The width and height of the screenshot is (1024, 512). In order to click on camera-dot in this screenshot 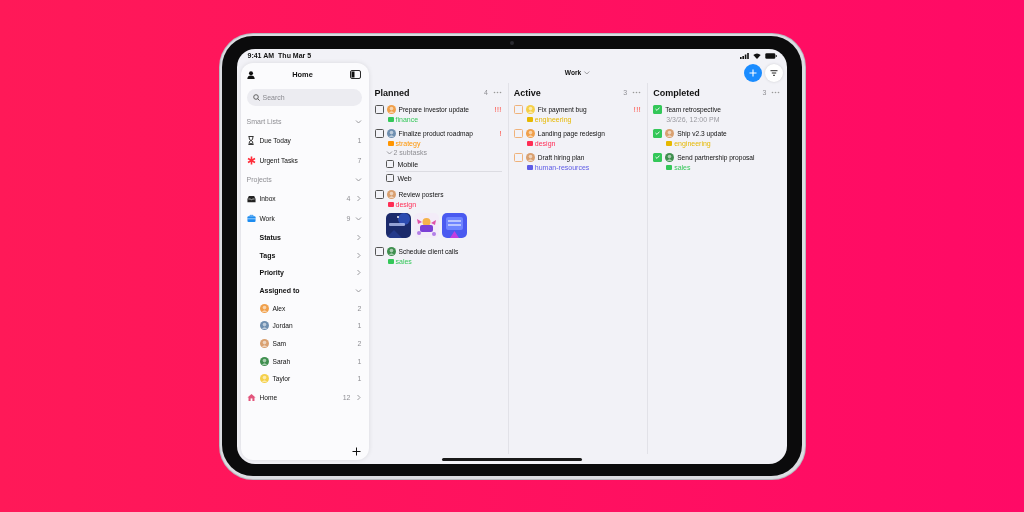, I will do `click(512, 43)`.